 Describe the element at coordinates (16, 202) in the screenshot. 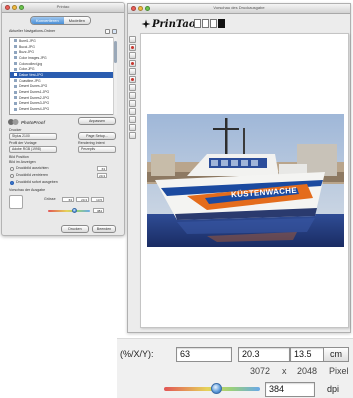

I see `preview-thumbnail` at that location.